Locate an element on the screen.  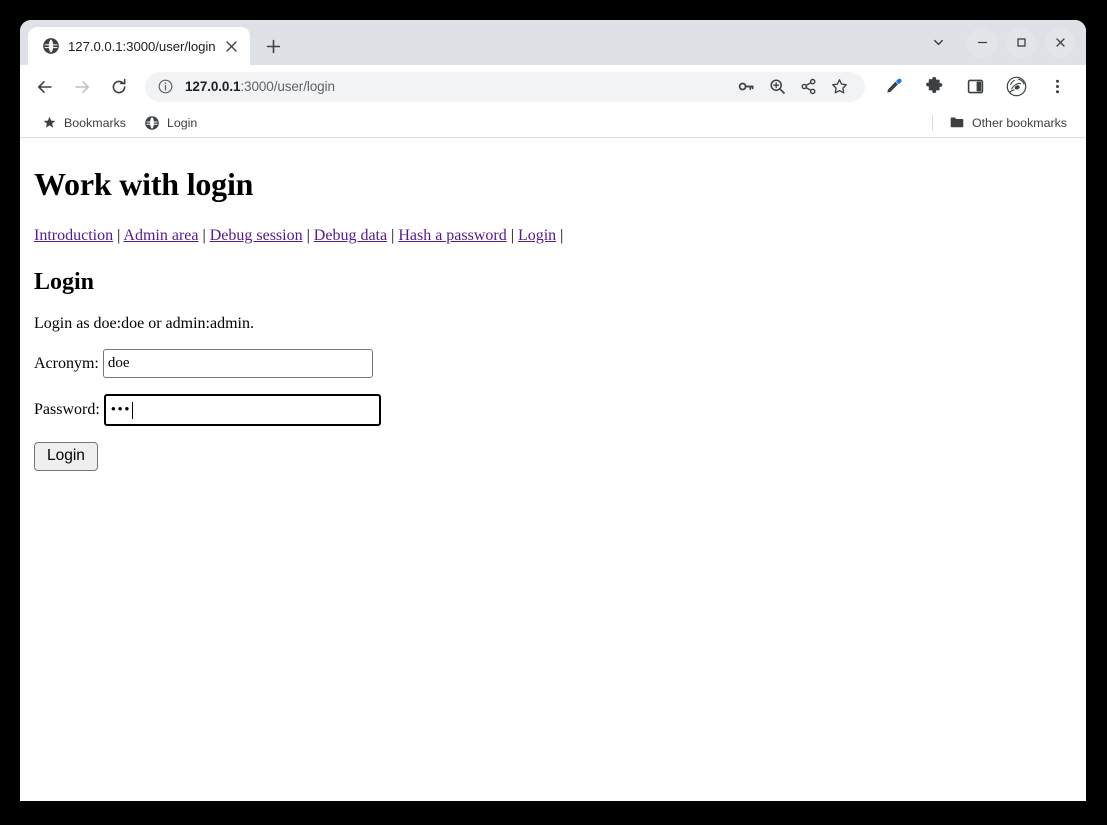
close-icon is located at coordinates (231, 46).